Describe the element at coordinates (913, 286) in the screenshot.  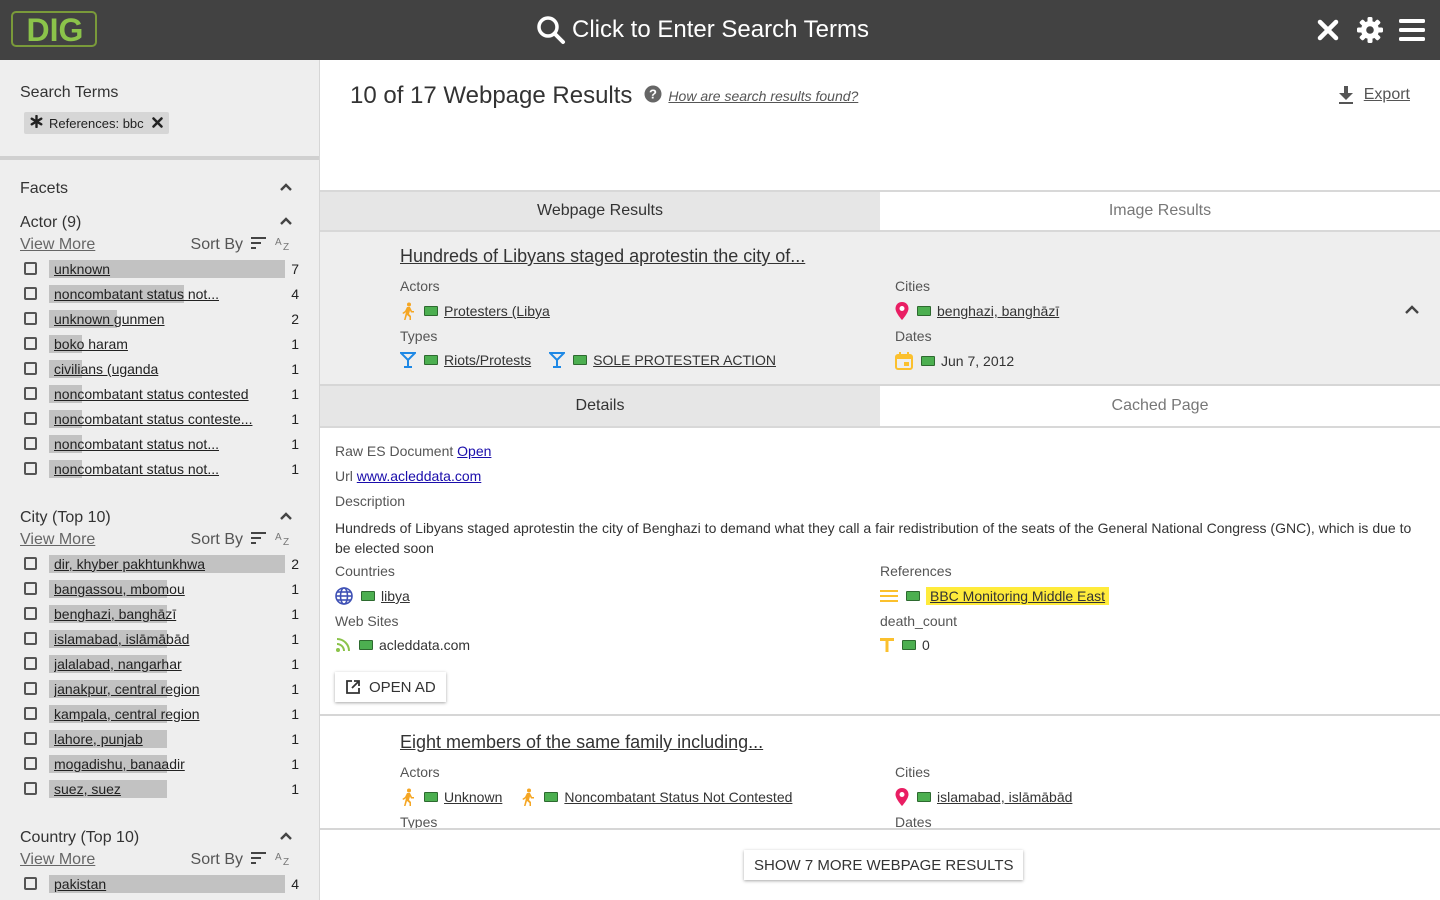
I see `cities-label: Cities` at that location.